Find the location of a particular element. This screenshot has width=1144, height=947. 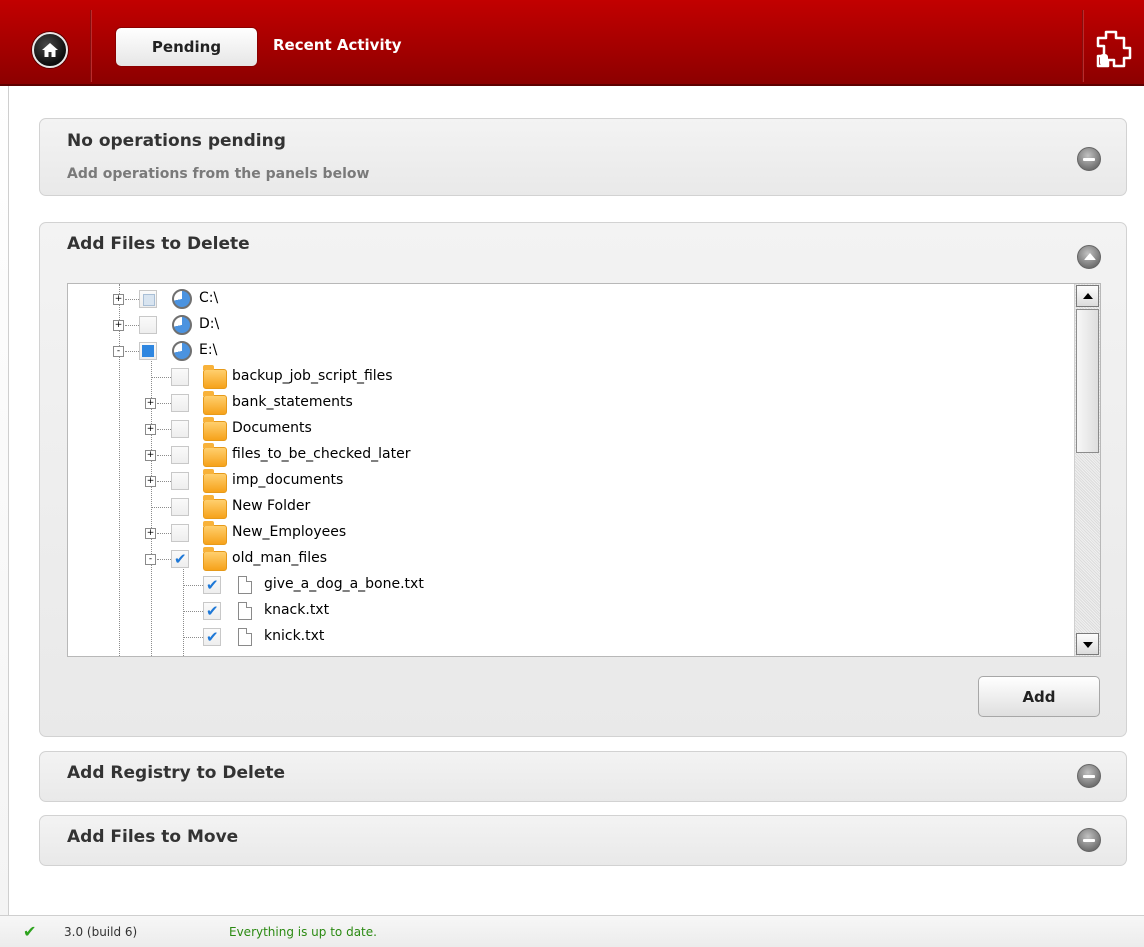

puzzle-plugin-icon is located at coordinates (1113, 49).